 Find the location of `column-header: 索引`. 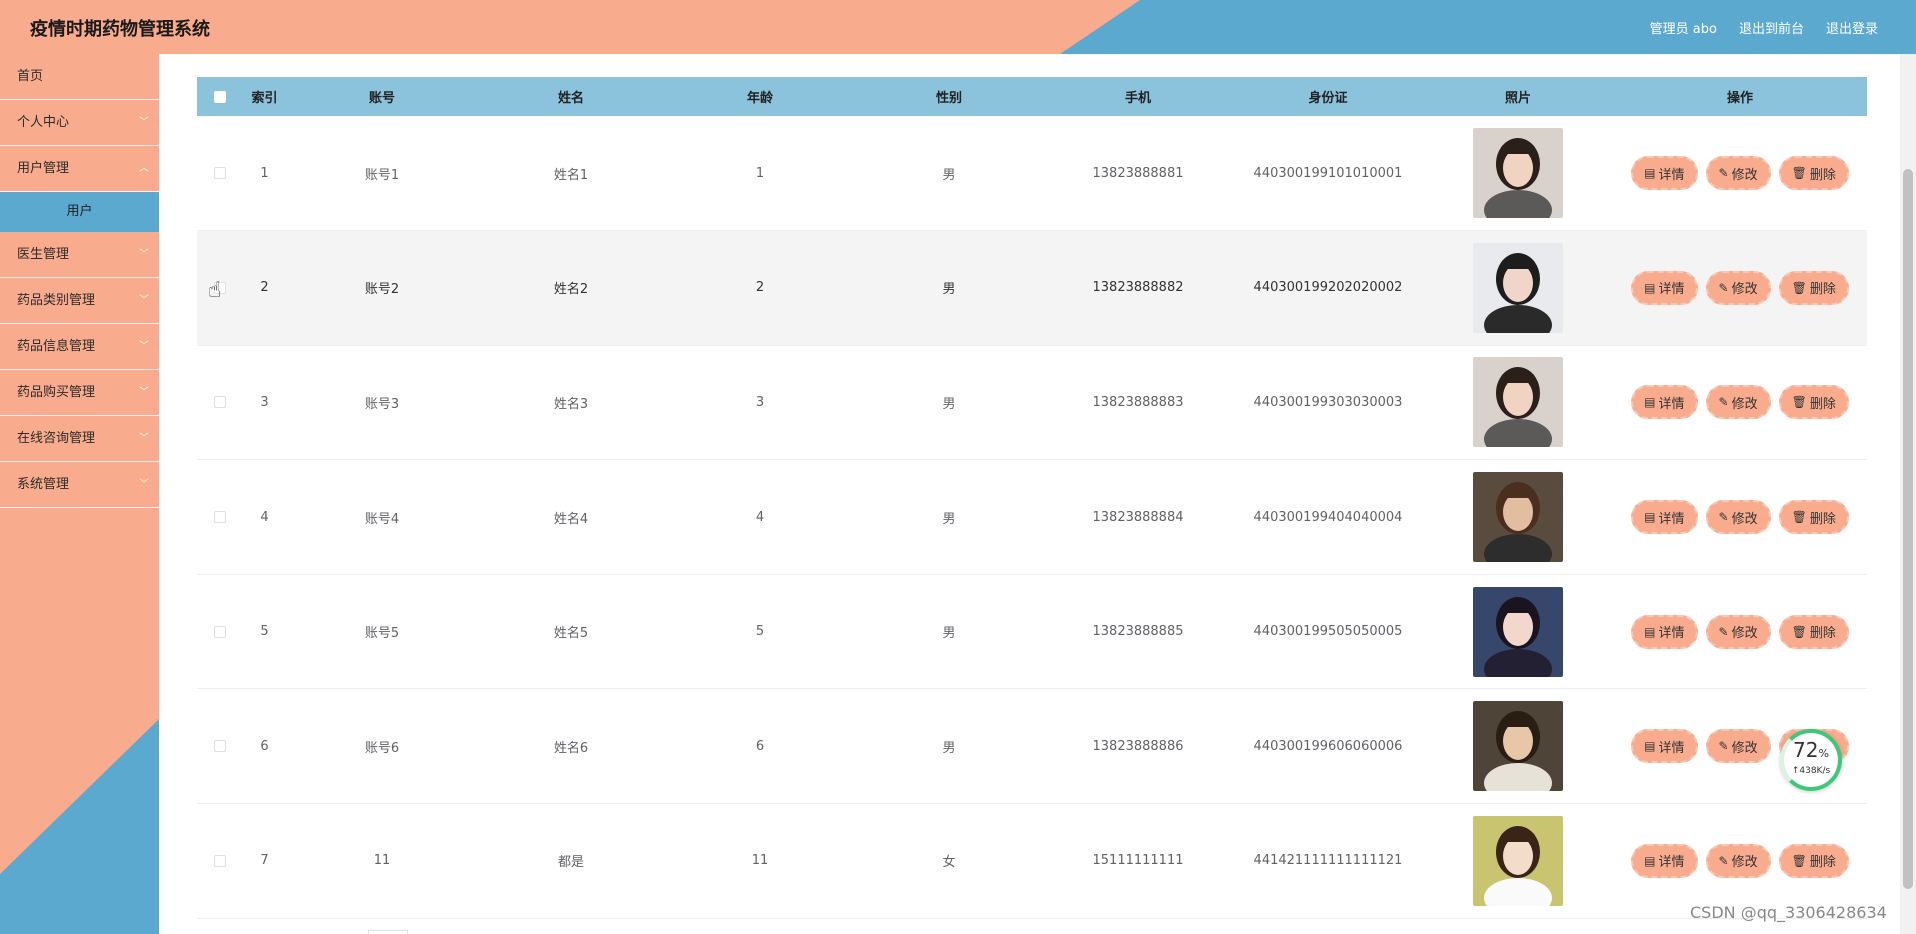

column-header: 索引 is located at coordinates (264, 98).